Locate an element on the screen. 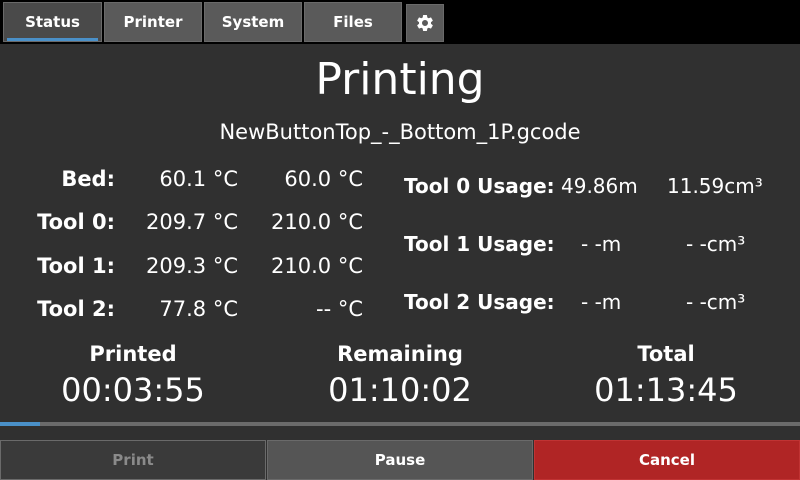  tool2-temp-label: Tool 2: is located at coordinates (76, 309).